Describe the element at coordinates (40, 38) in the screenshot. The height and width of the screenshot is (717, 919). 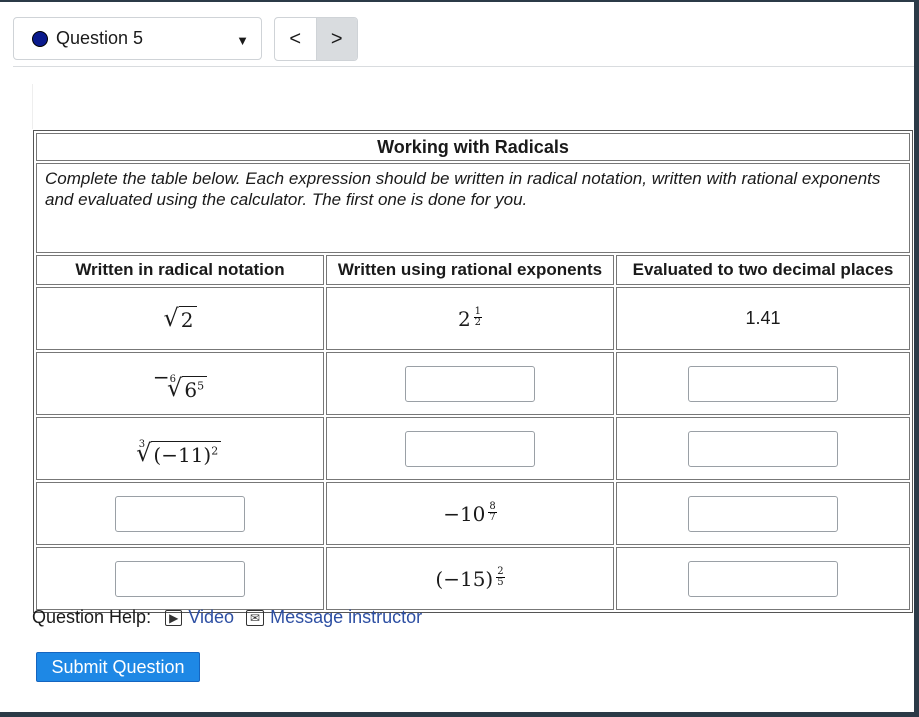
I see `status-dot-icon` at that location.